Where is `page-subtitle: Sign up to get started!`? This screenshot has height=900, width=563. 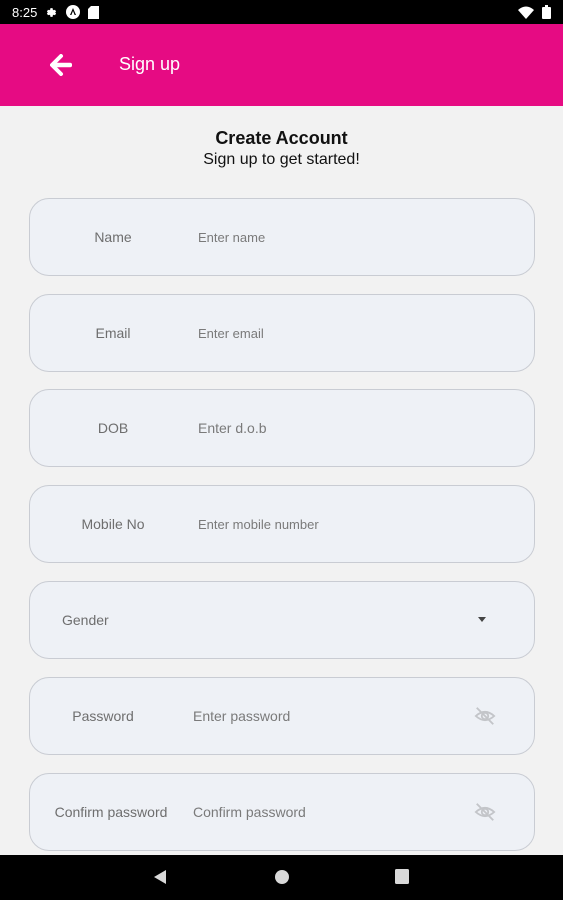
page-subtitle: Sign up to get started! is located at coordinates (281, 159).